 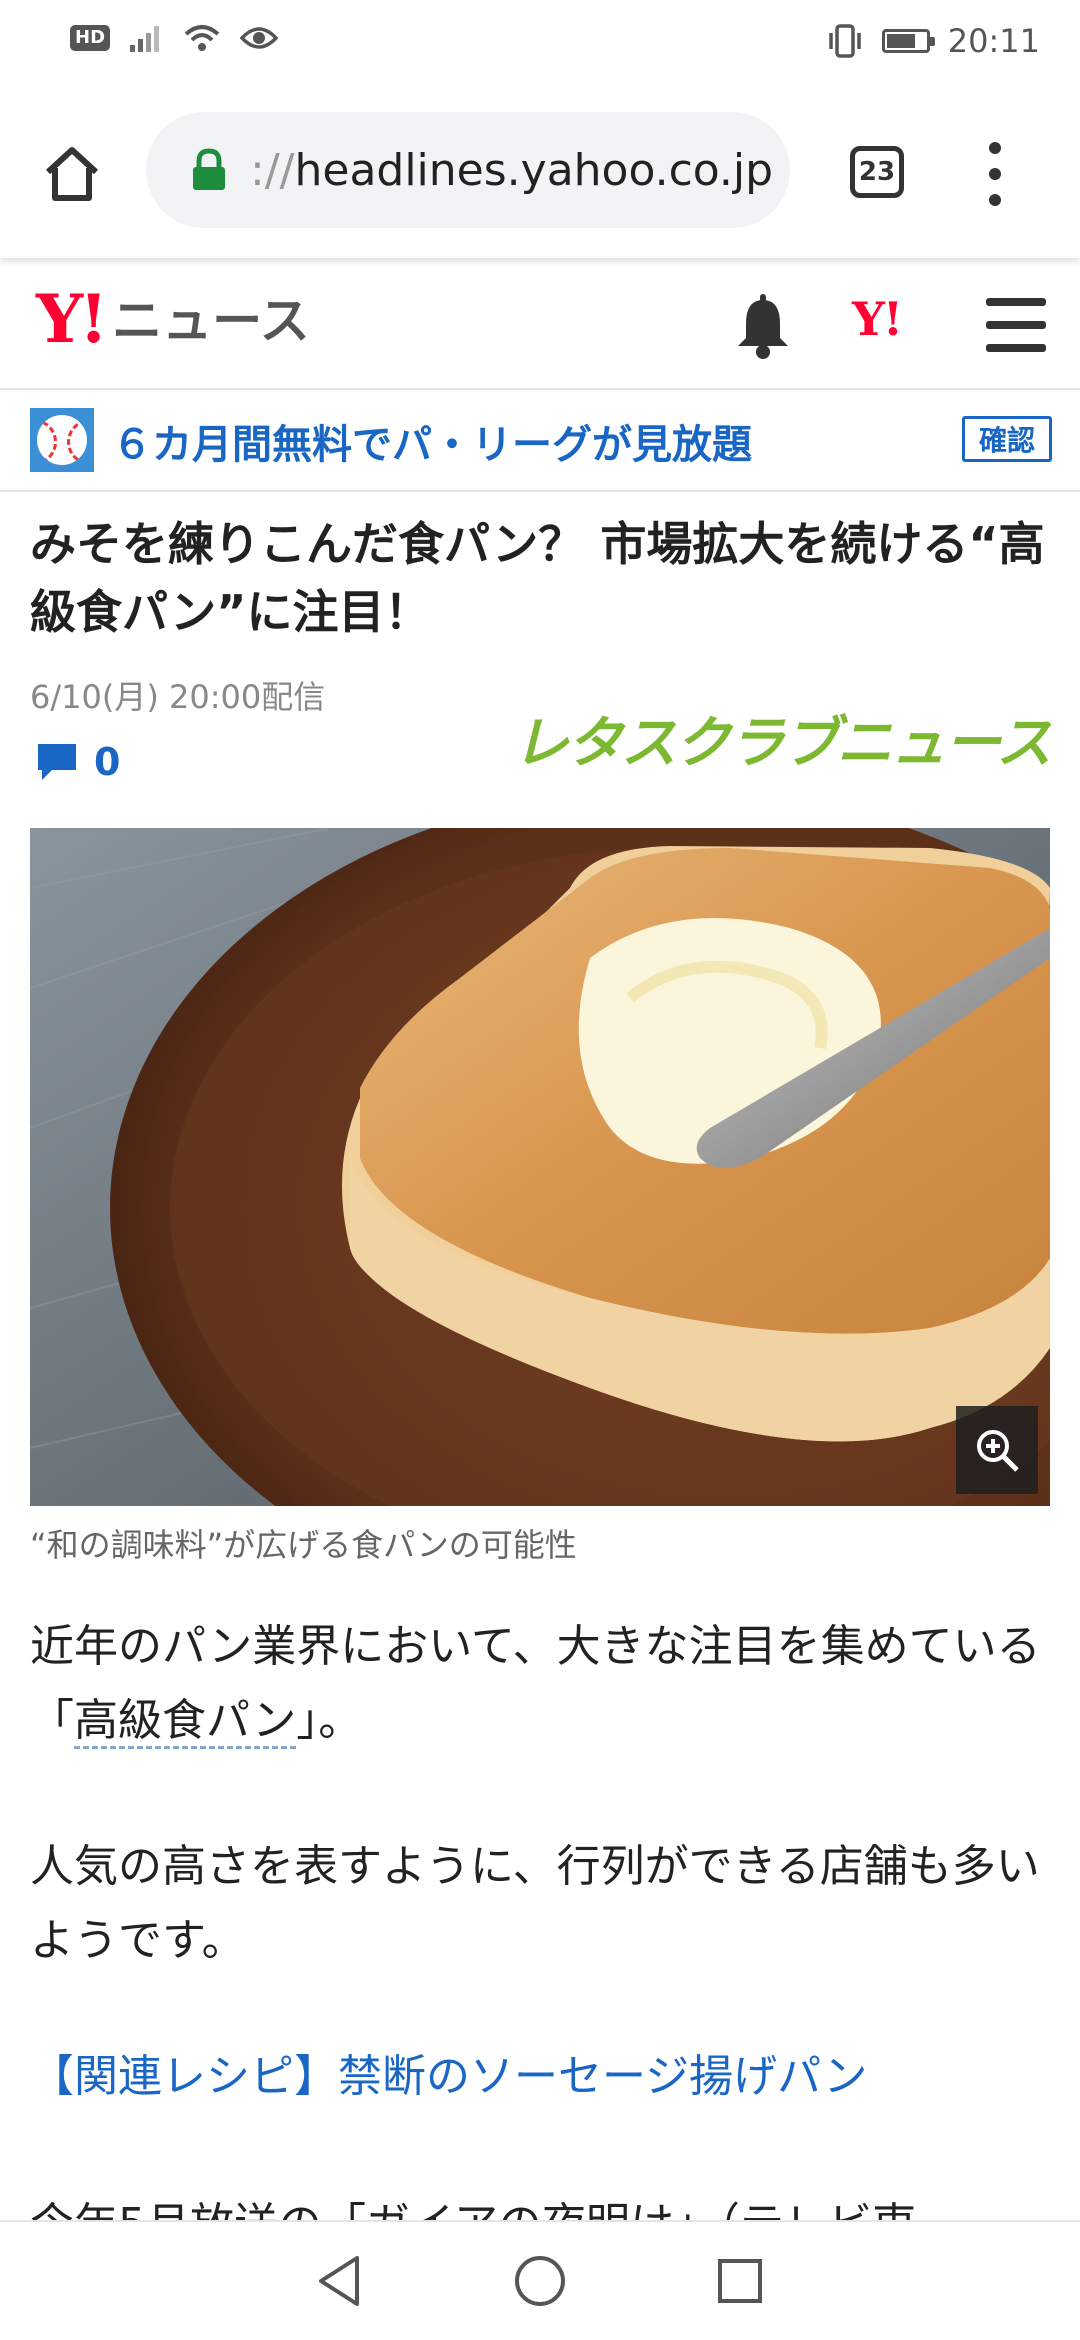 I want to click on hamburger-menu-button, so click(x=1016, y=325).